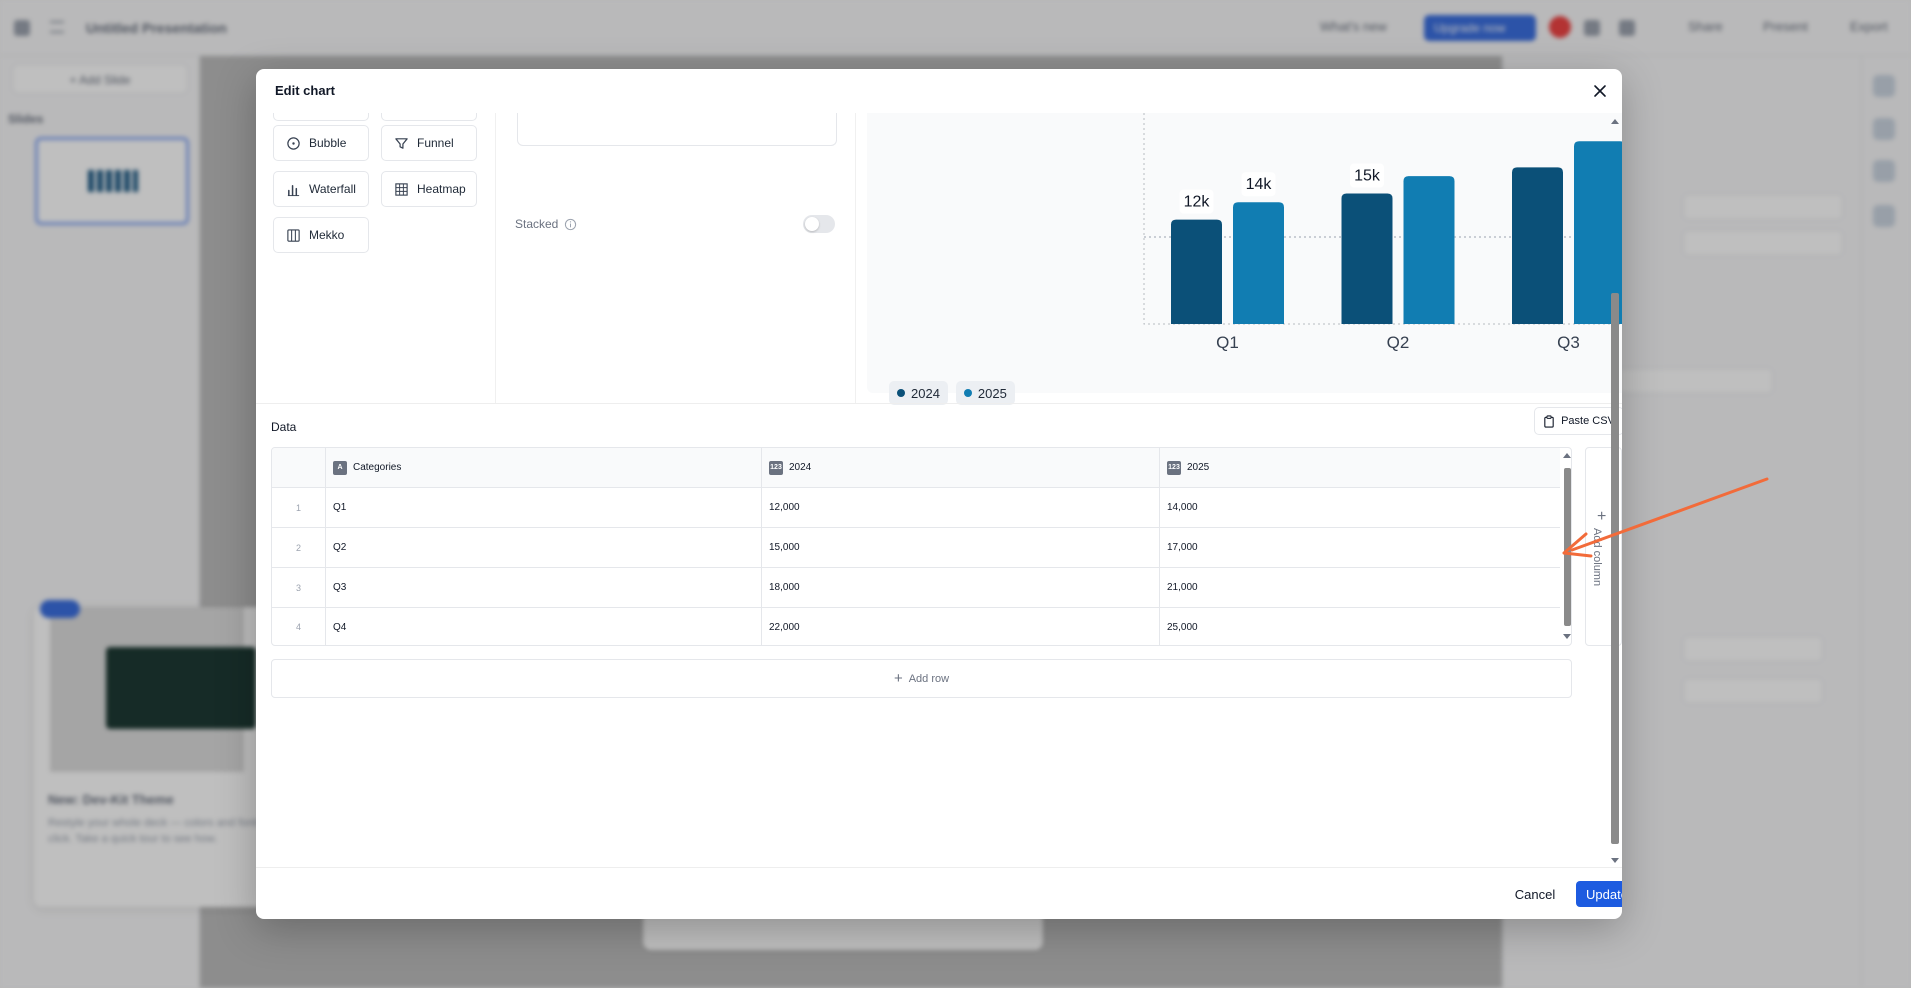  What do you see at coordinates (1568, 342) in the screenshot?
I see `x-tick-label: Q3` at bounding box center [1568, 342].